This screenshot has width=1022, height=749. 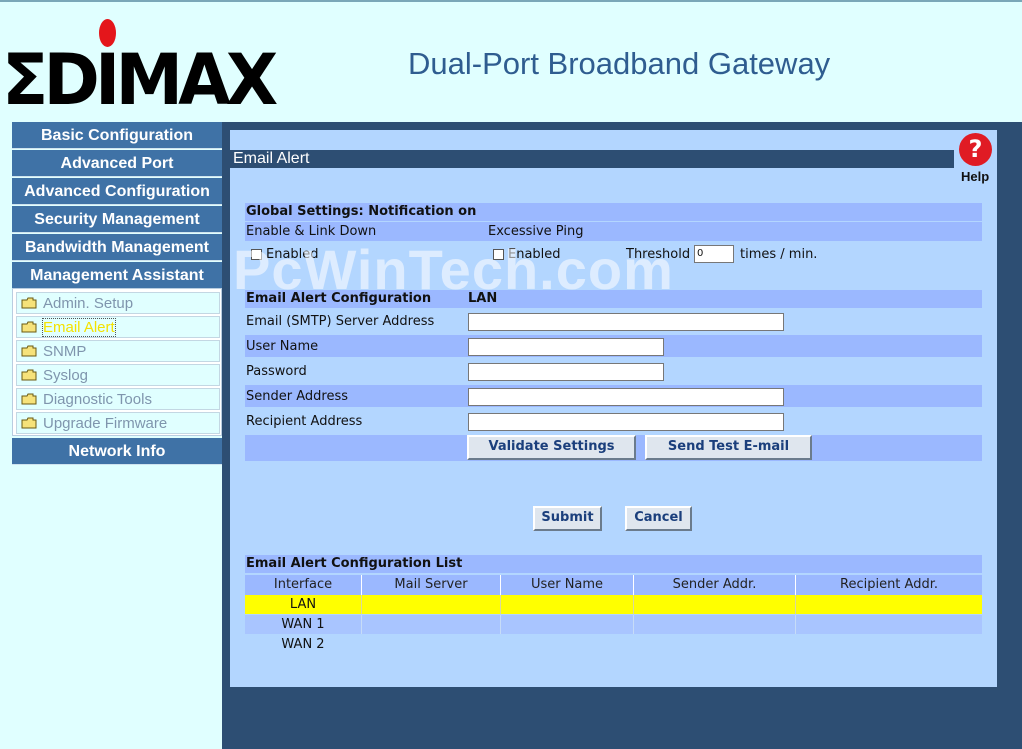 What do you see at coordinates (303, 624) in the screenshot?
I see `cell-interface: WAN 1` at bounding box center [303, 624].